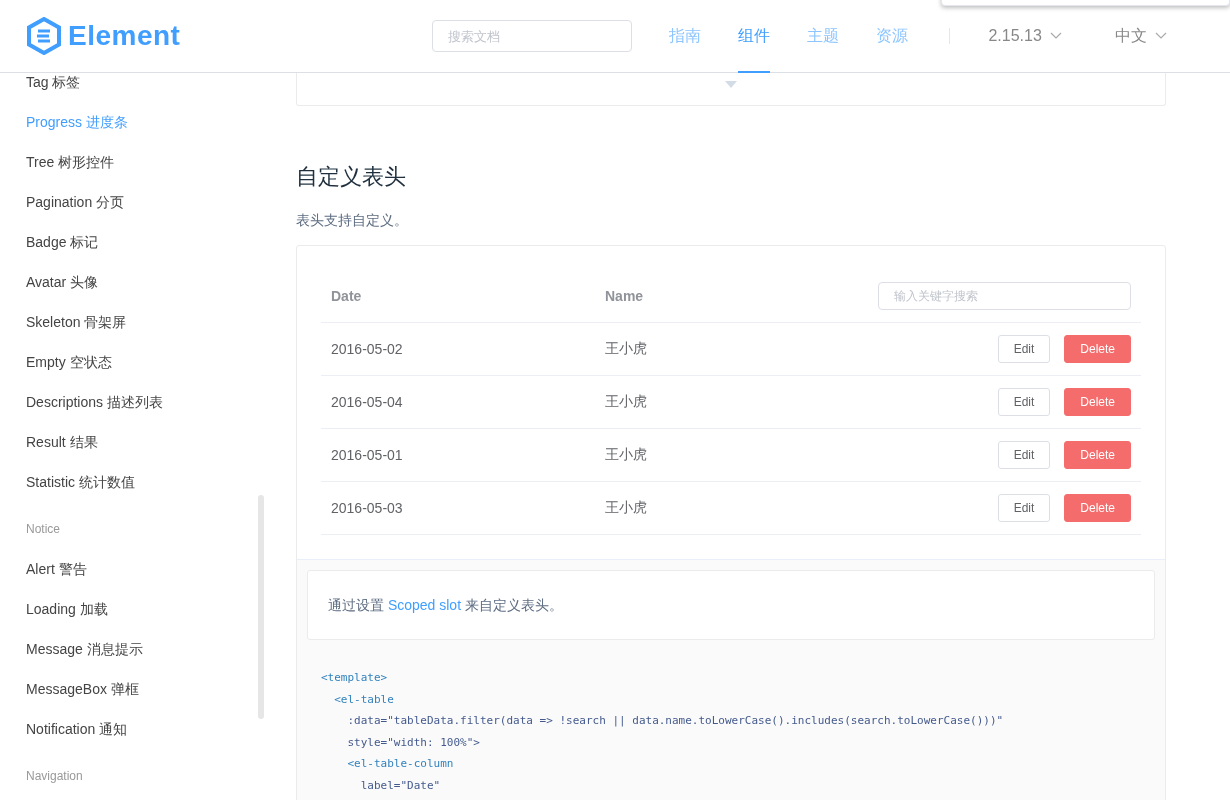 The image size is (1230, 800). I want to click on caret-down-icon, so click(731, 84).